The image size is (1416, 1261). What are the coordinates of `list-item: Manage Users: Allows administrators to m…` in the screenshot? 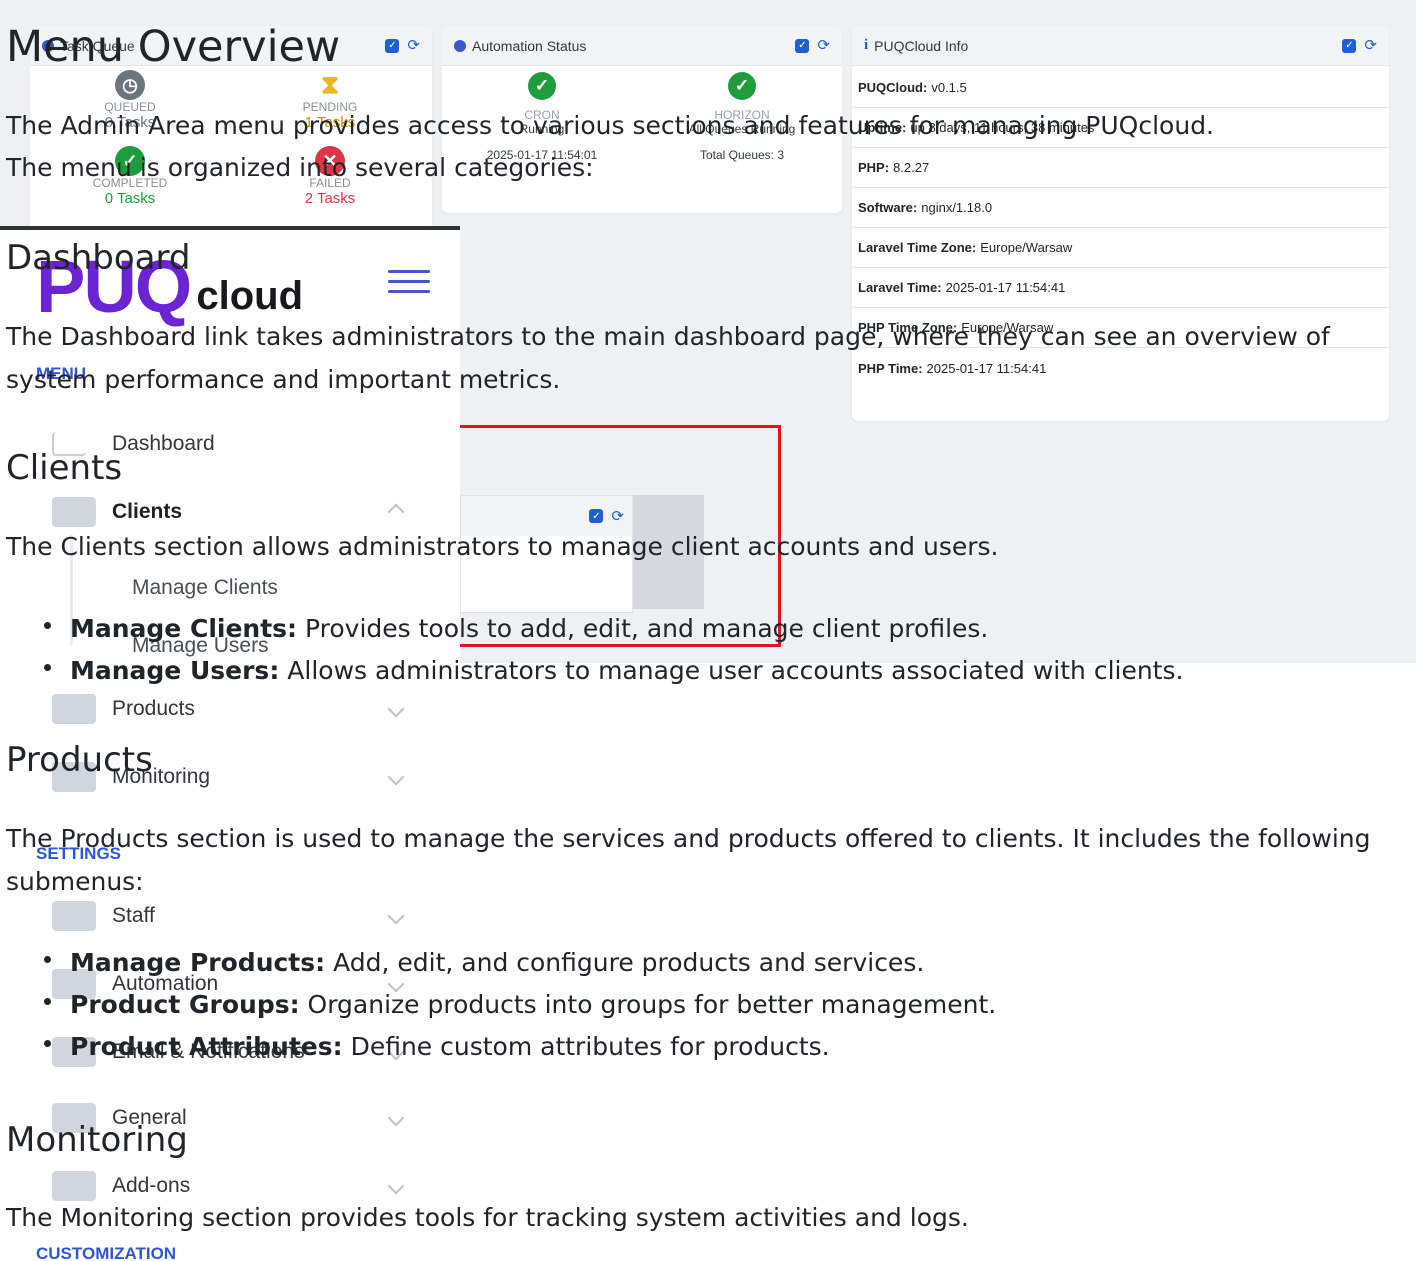 It's located at (724, 671).